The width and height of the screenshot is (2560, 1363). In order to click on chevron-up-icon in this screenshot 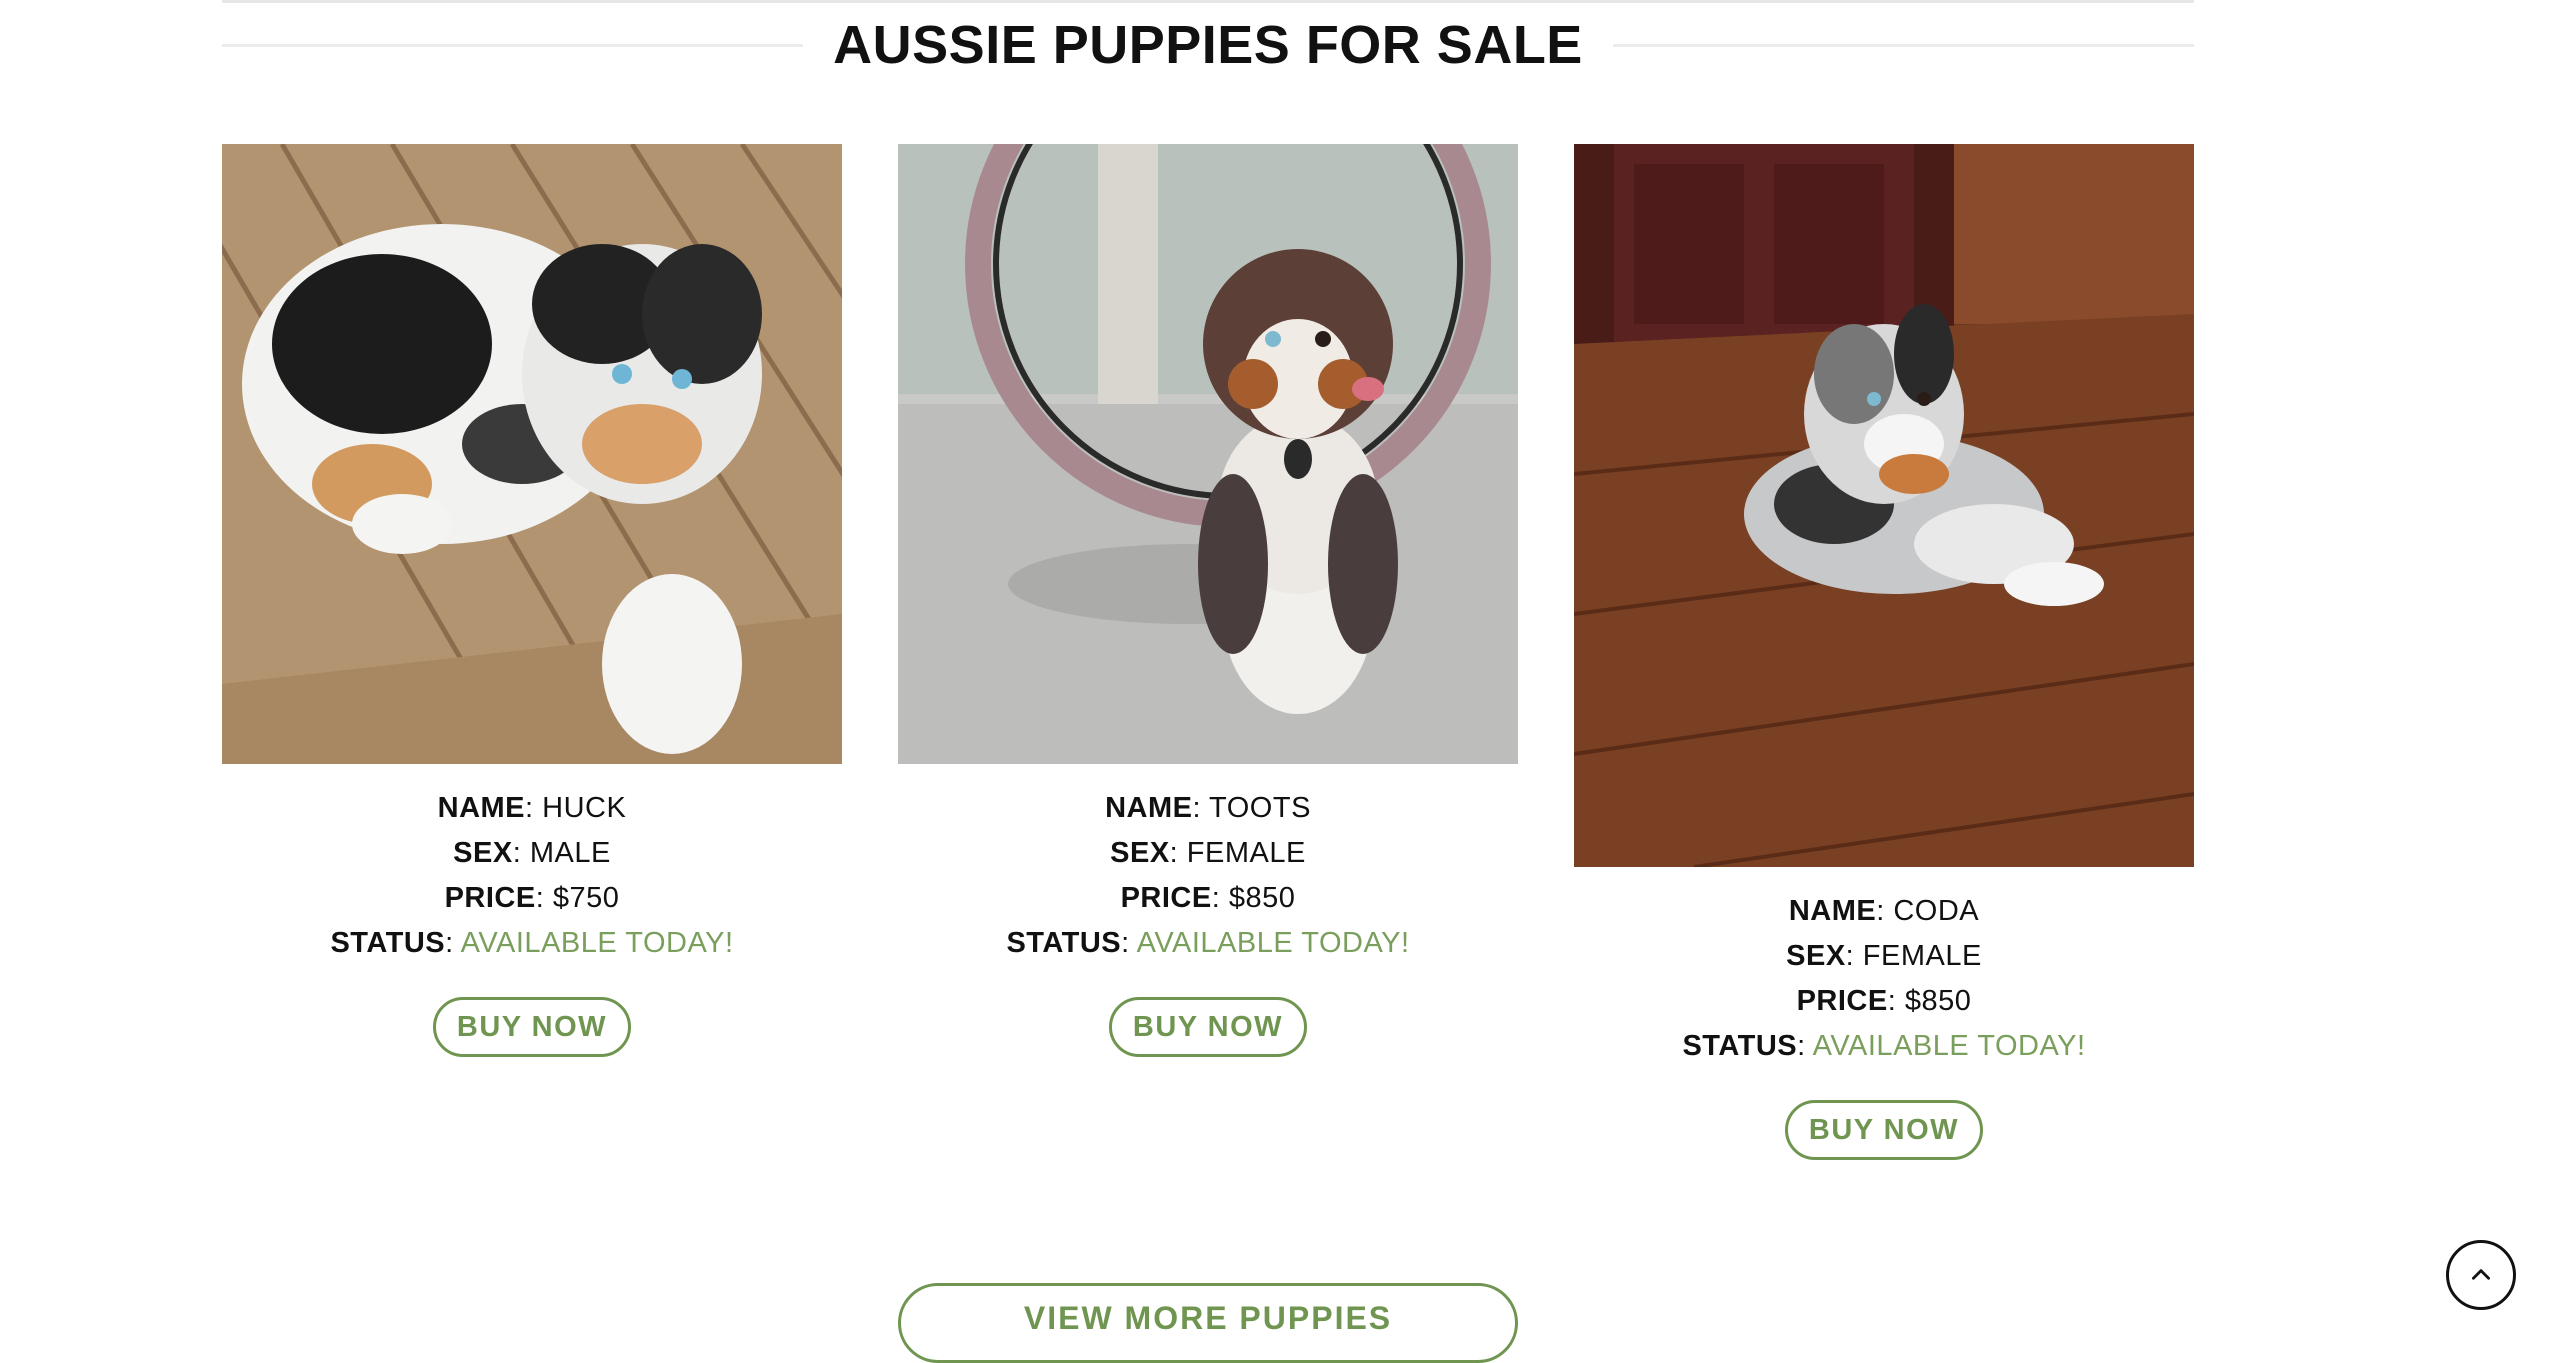, I will do `click(2481, 1274)`.